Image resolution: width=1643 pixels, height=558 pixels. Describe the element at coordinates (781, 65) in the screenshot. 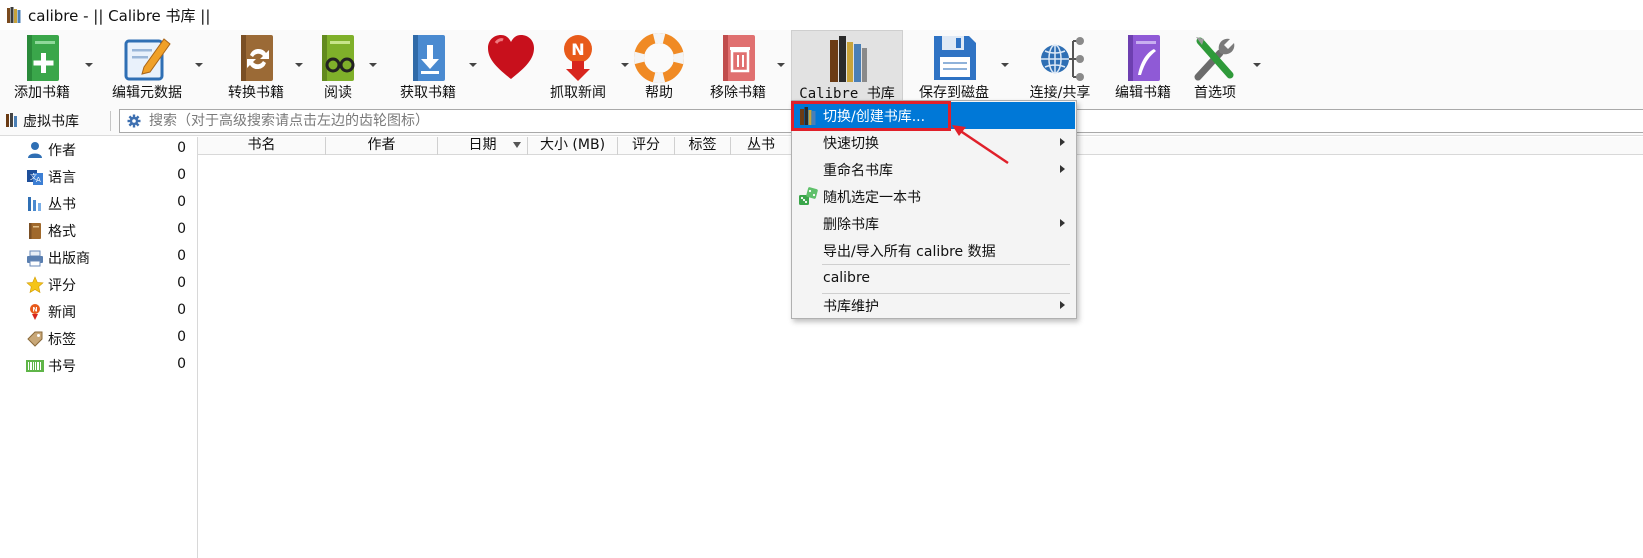

I see `remove-book-dropdown-arrow` at that location.